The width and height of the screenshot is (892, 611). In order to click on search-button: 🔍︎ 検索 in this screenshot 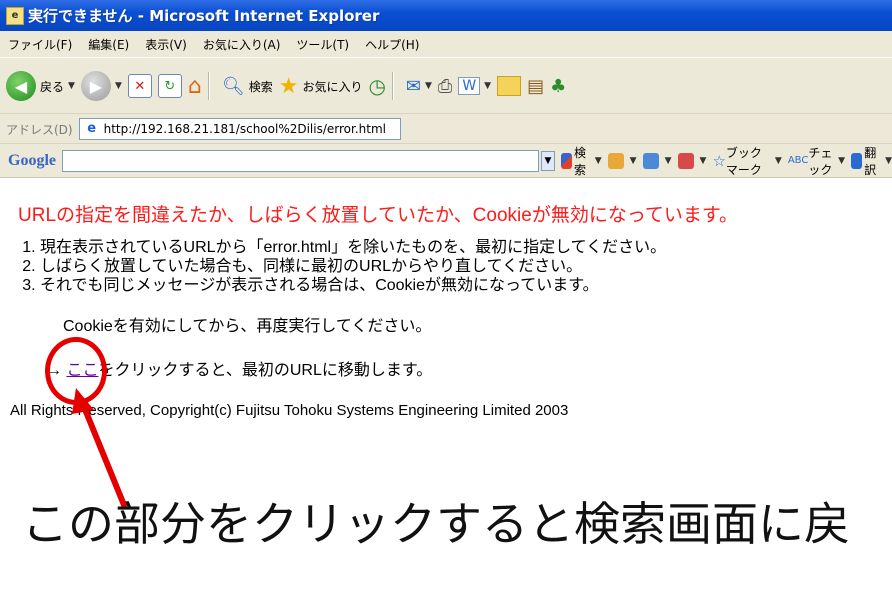, I will do `click(247, 86)`.